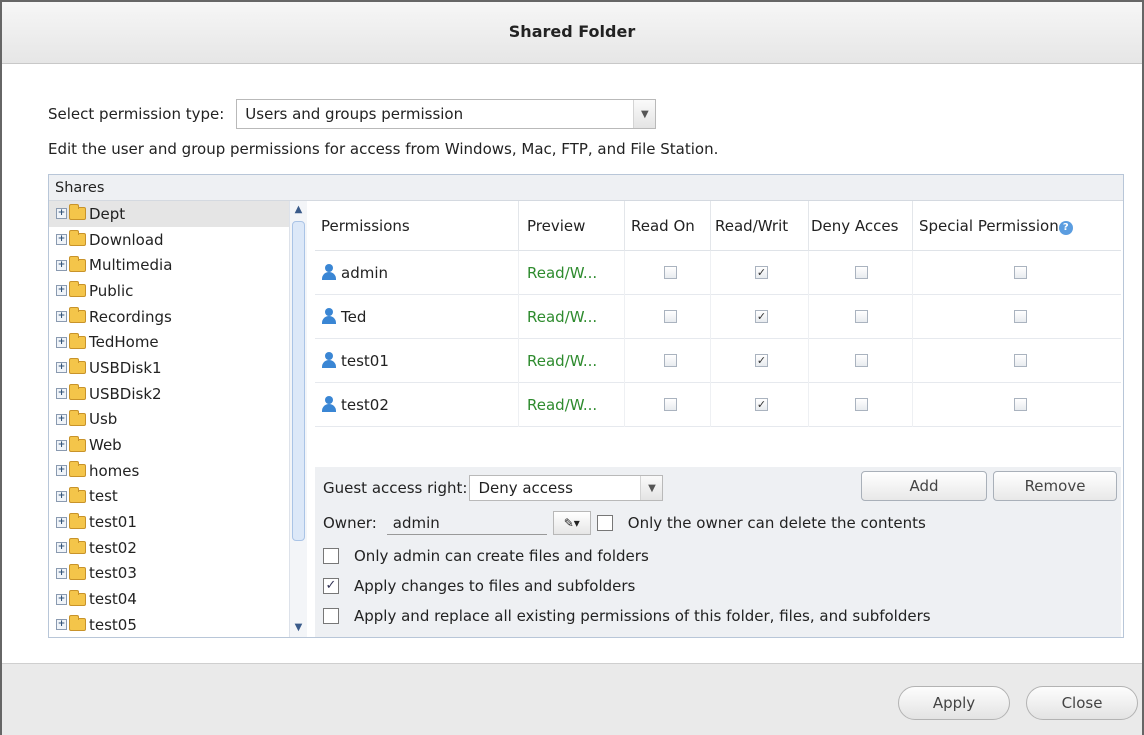  What do you see at coordinates (501, 556) in the screenshot?
I see `admin-create-label: Only admin can create files and folders` at bounding box center [501, 556].